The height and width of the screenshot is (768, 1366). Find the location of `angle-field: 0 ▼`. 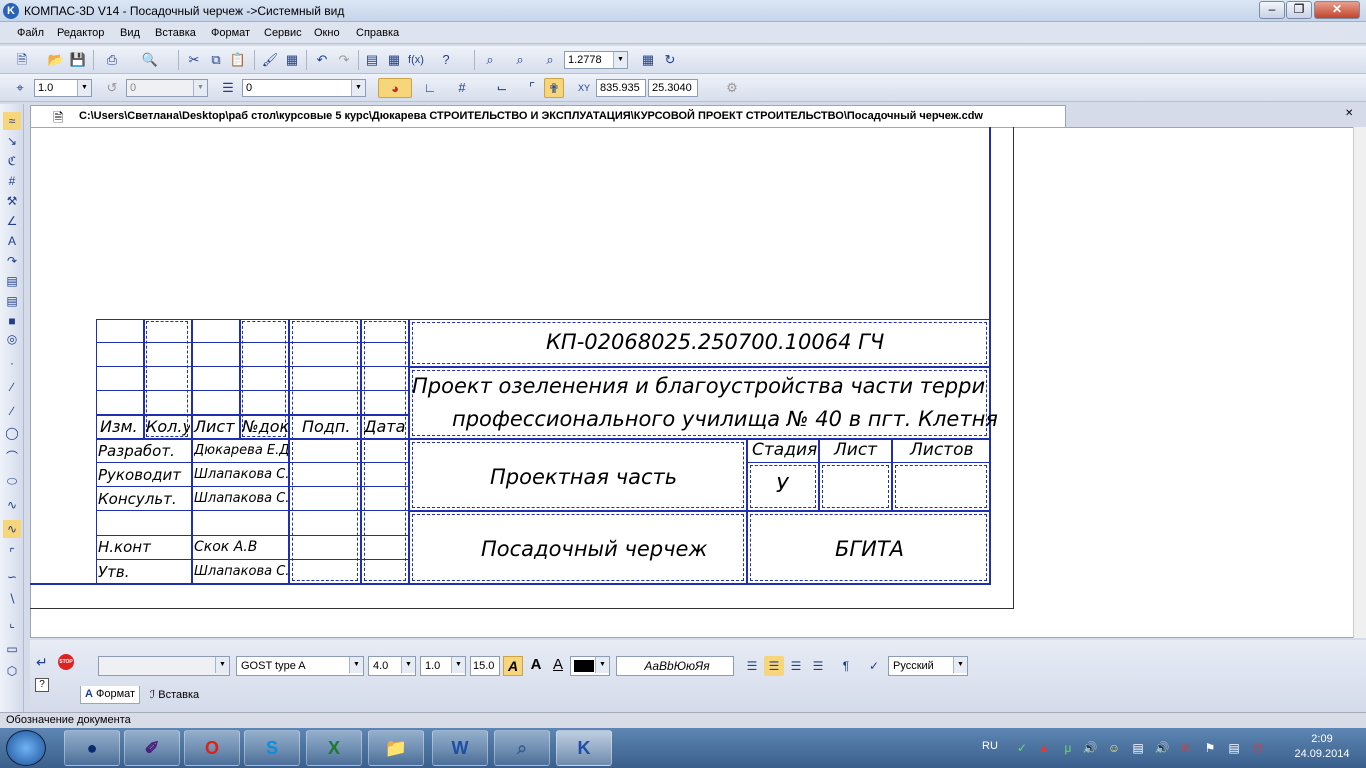

angle-field: 0 ▼ is located at coordinates (167, 88).